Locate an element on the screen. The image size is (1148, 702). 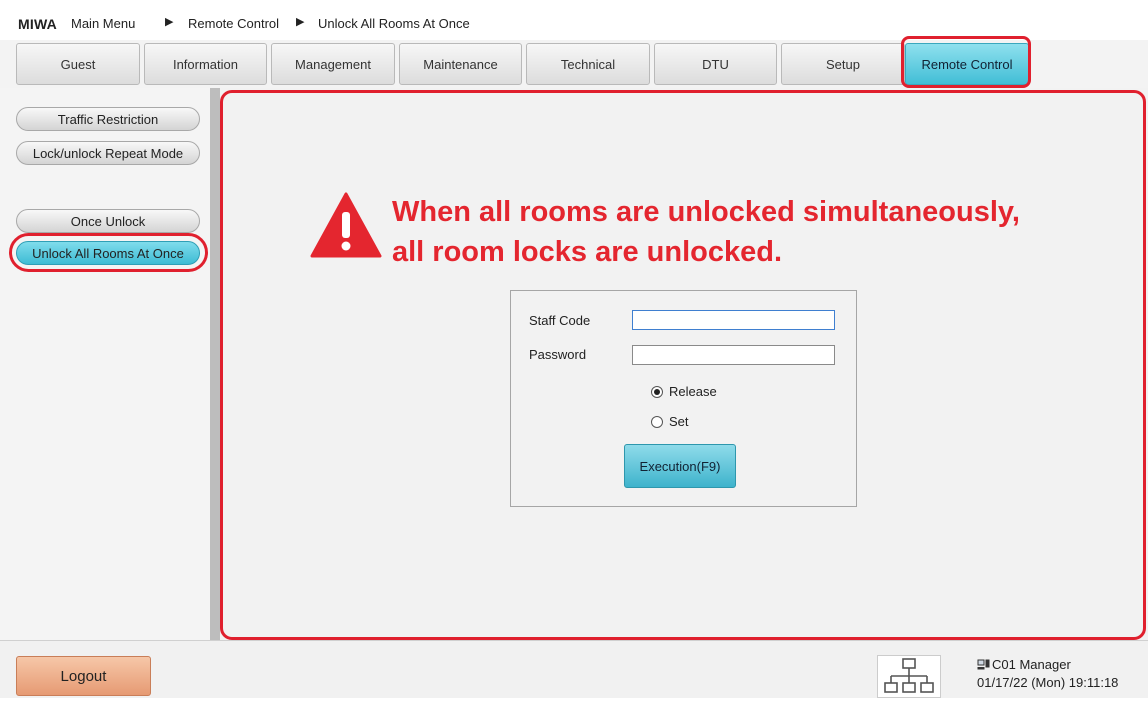
sidebar-item-repeat-mode: Lock/unlock Repeat Mode is located at coordinates (108, 153).